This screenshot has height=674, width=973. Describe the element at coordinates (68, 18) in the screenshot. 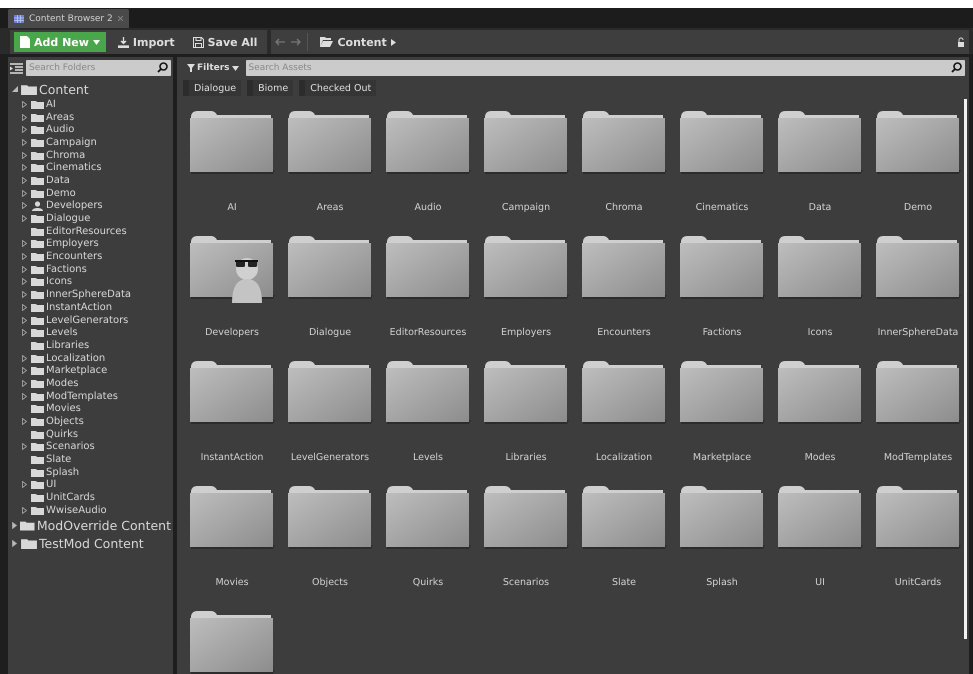

I see `content-browser-tab: Content Browser 2` at that location.